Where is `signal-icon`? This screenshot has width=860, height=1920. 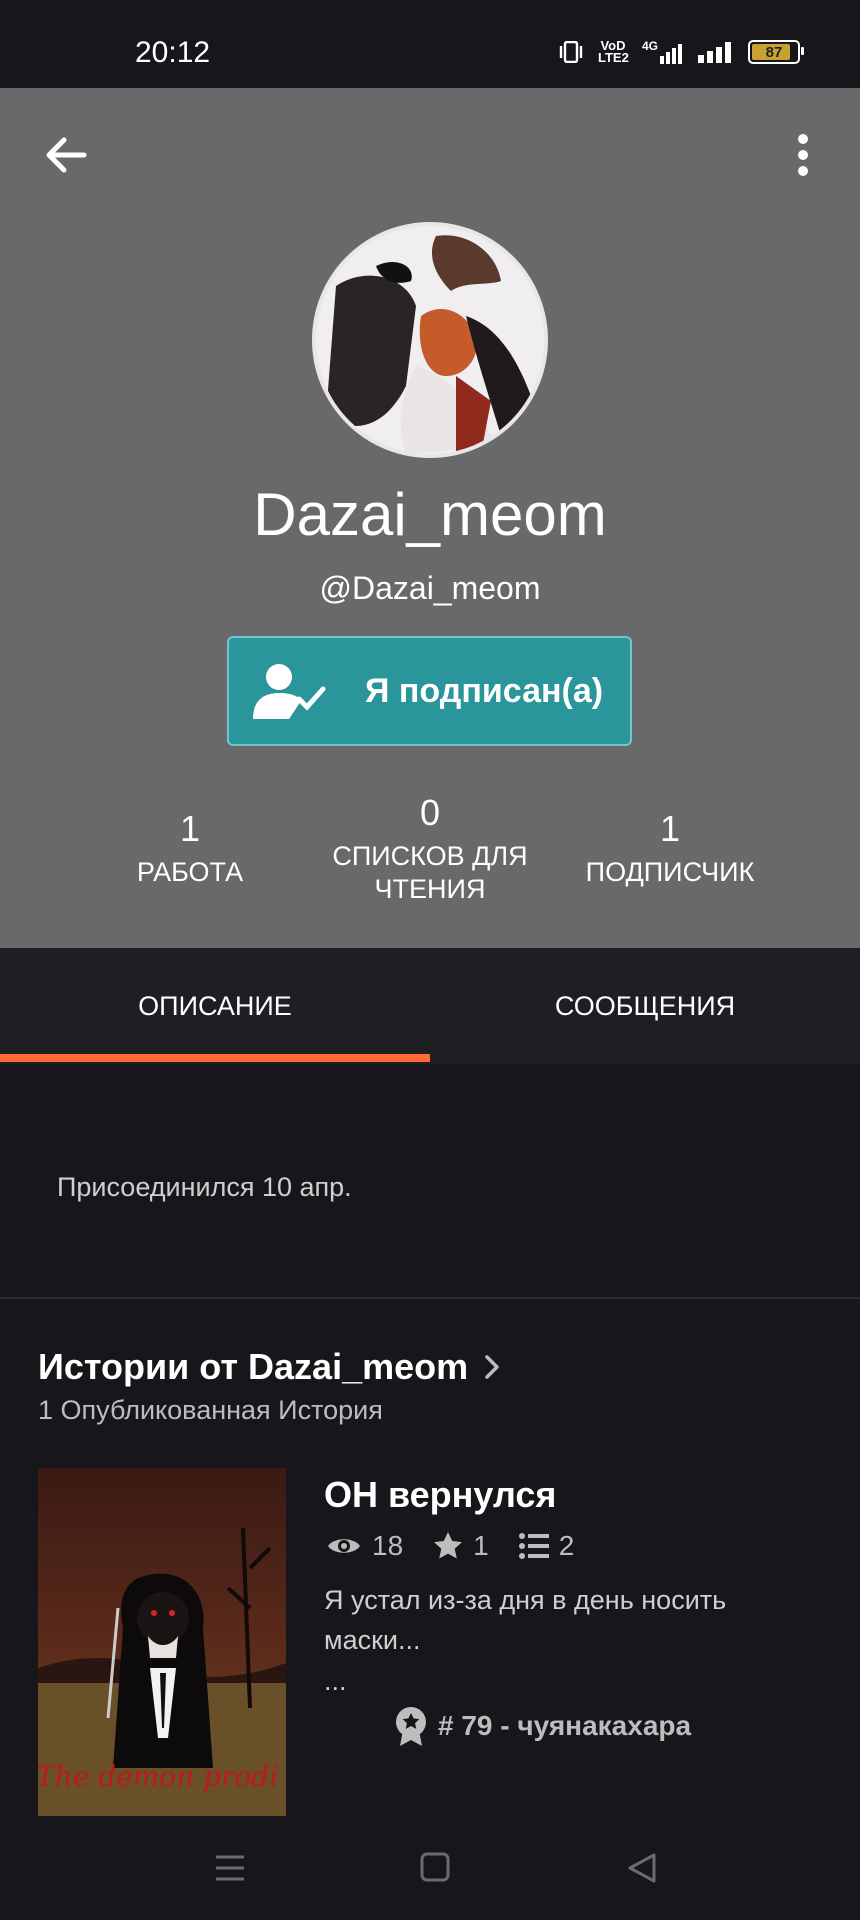 signal-icon is located at coordinates (714, 52).